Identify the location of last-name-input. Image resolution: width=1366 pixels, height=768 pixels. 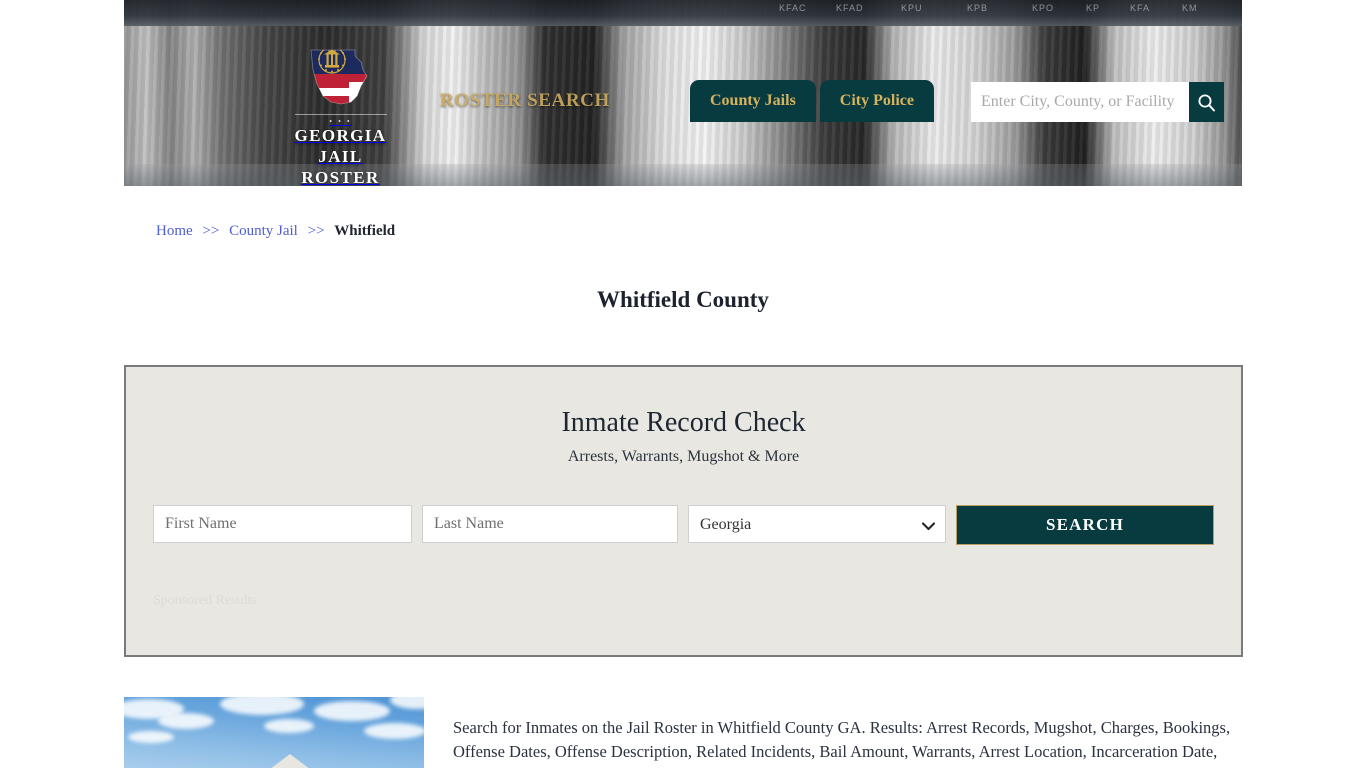
(550, 524).